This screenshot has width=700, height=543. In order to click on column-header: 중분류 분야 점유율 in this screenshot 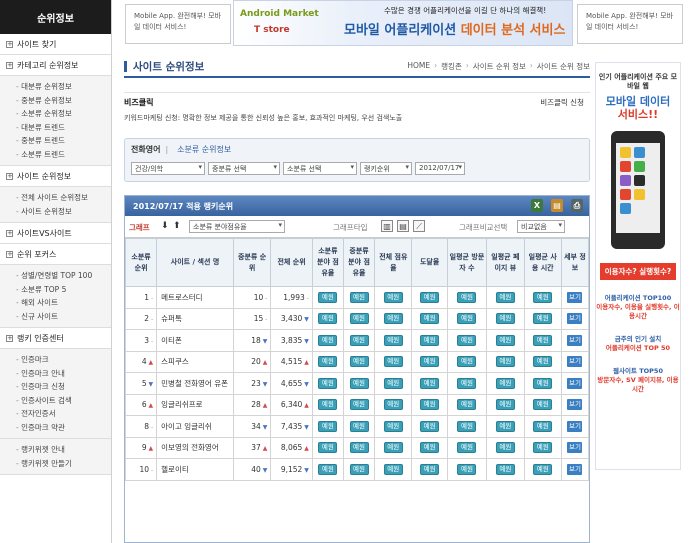, I will do `click(359, 262)`.